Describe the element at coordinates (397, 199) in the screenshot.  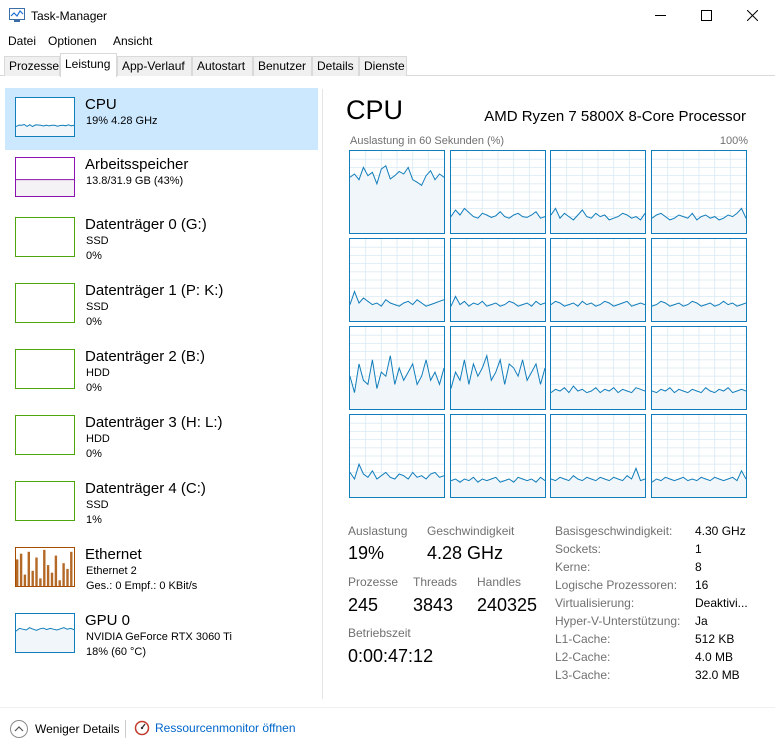
I see `core-area` at that location.